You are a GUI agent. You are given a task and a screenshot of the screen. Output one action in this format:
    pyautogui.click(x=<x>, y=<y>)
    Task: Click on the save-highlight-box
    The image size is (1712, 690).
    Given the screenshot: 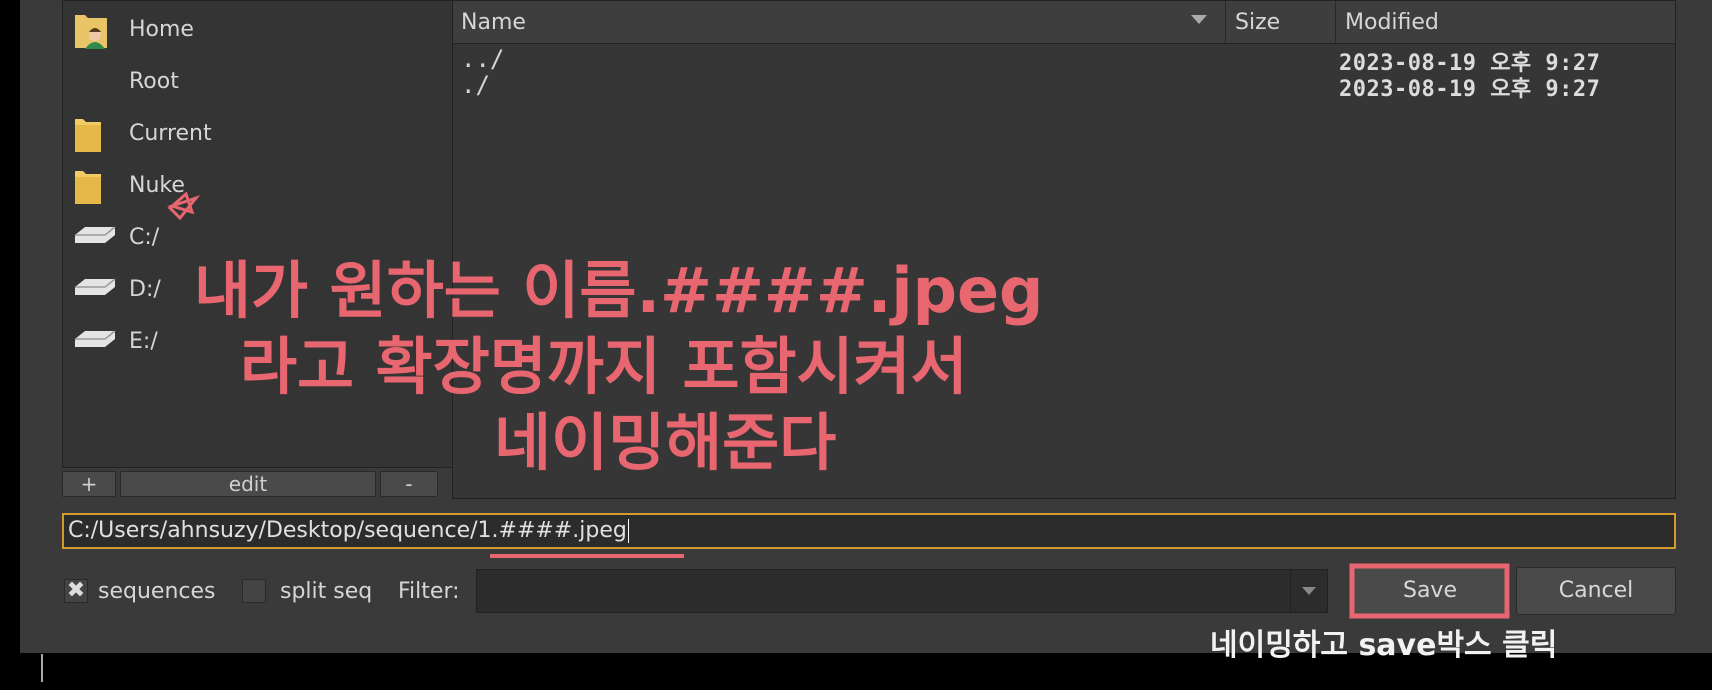 What is the action you would take?
    pyautogui.click(x=1429, y=591)
    